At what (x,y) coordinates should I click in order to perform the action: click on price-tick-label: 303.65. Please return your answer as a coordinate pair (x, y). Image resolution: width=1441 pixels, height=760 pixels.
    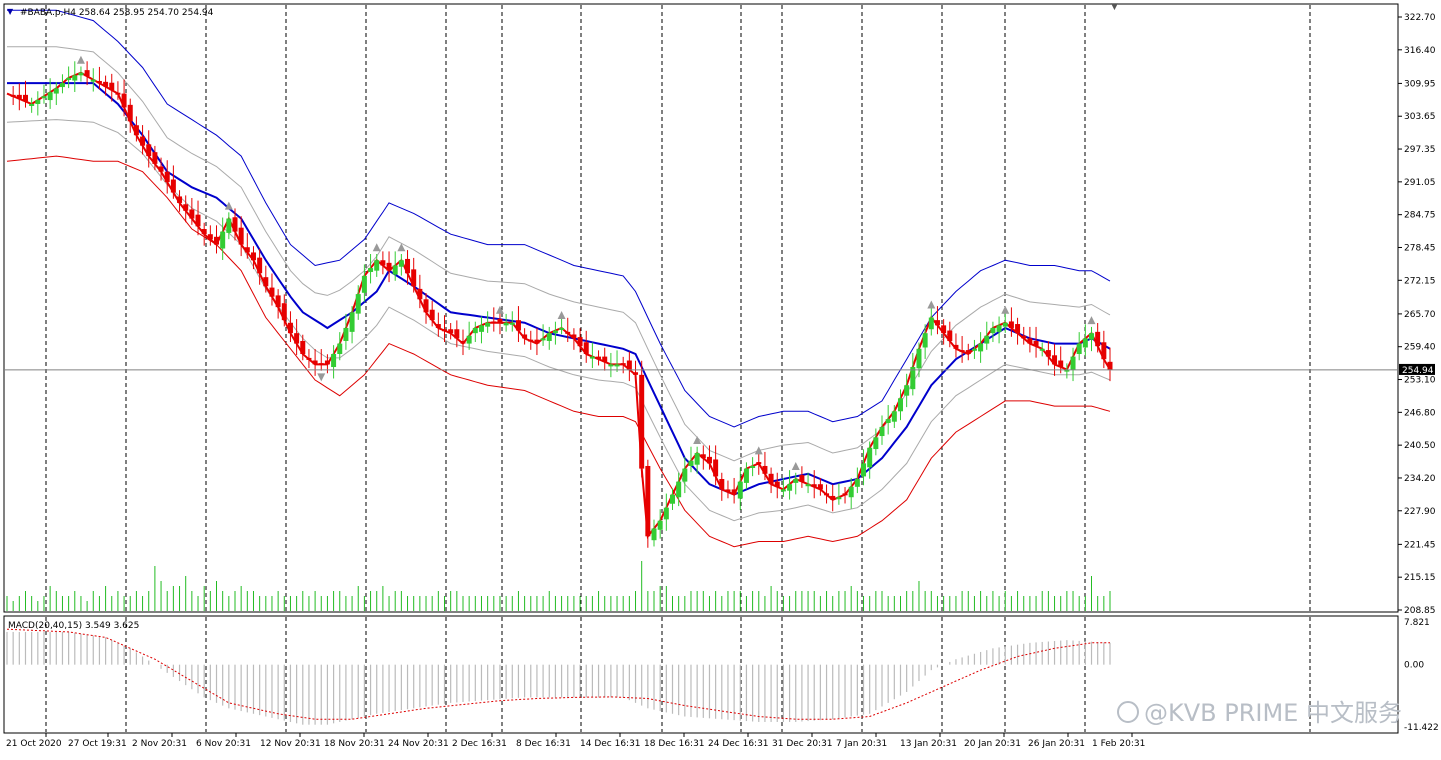
    Looking at the image, I should click on (1420, 117).